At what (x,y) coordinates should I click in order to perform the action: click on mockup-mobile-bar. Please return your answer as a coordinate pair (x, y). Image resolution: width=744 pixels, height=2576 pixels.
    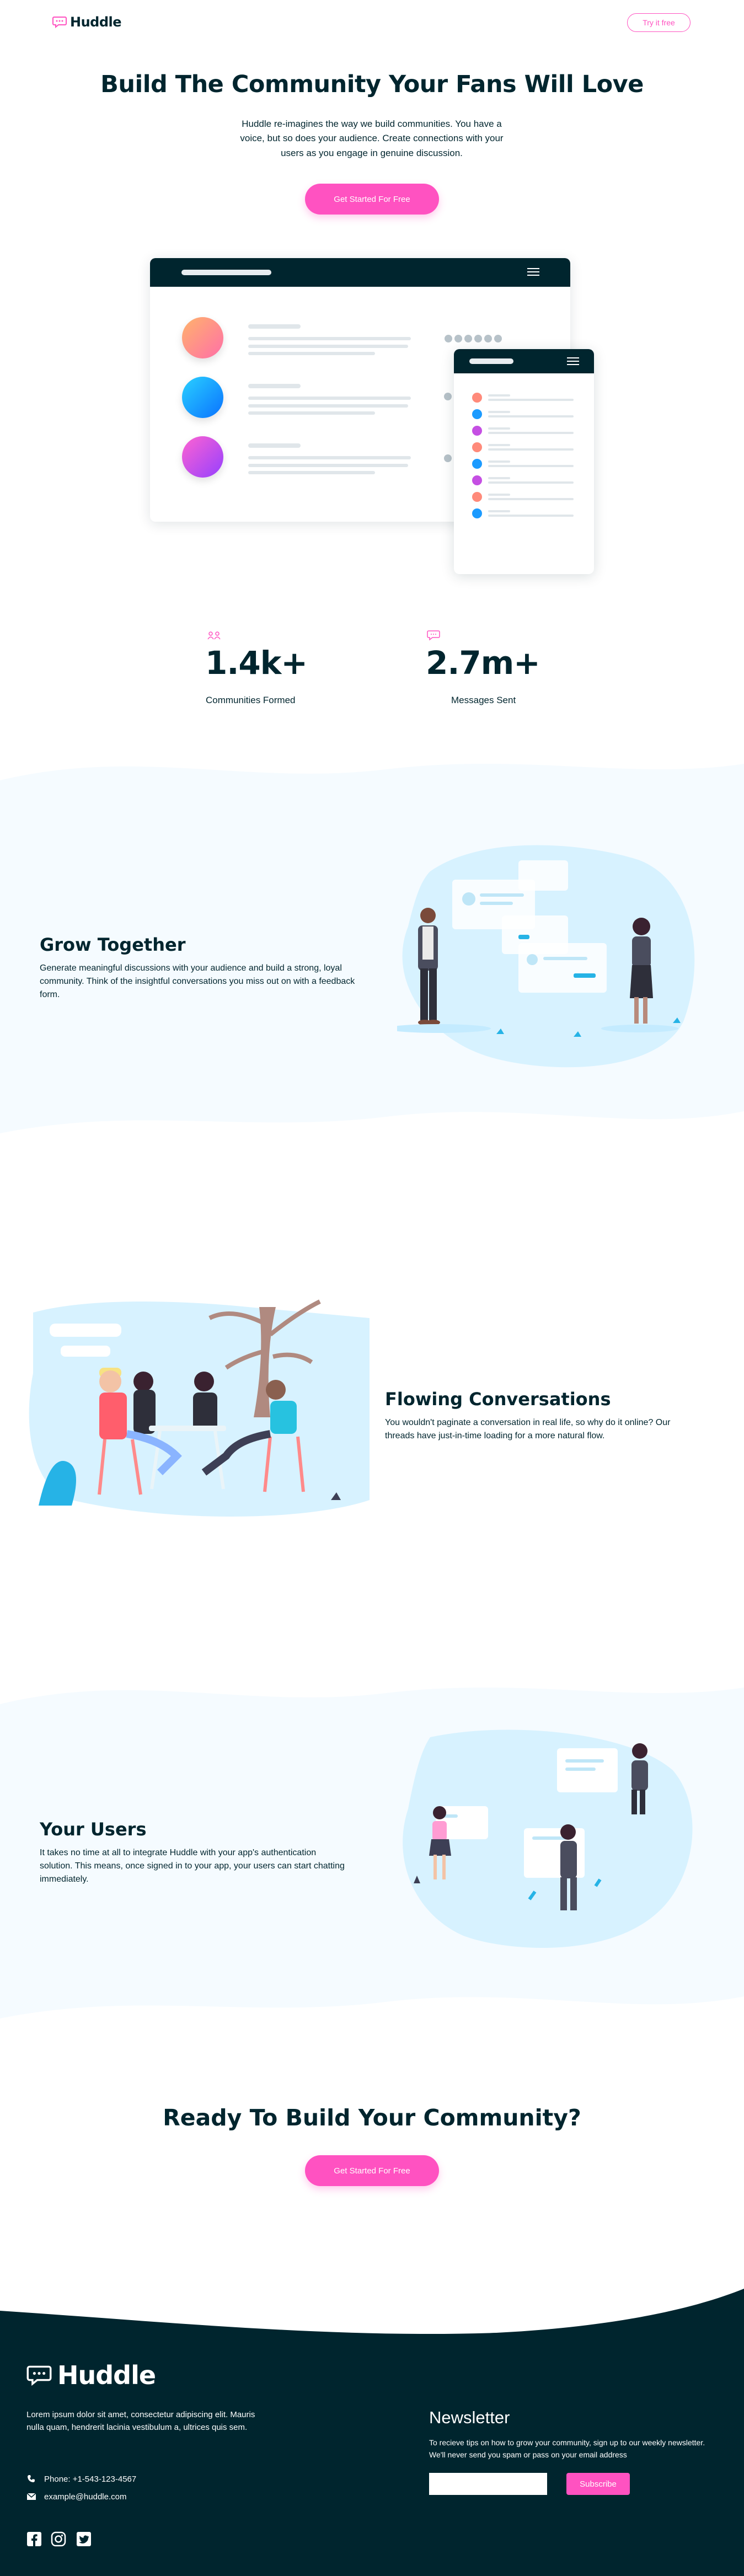
    Looking at the image, I should click on (524, 361).